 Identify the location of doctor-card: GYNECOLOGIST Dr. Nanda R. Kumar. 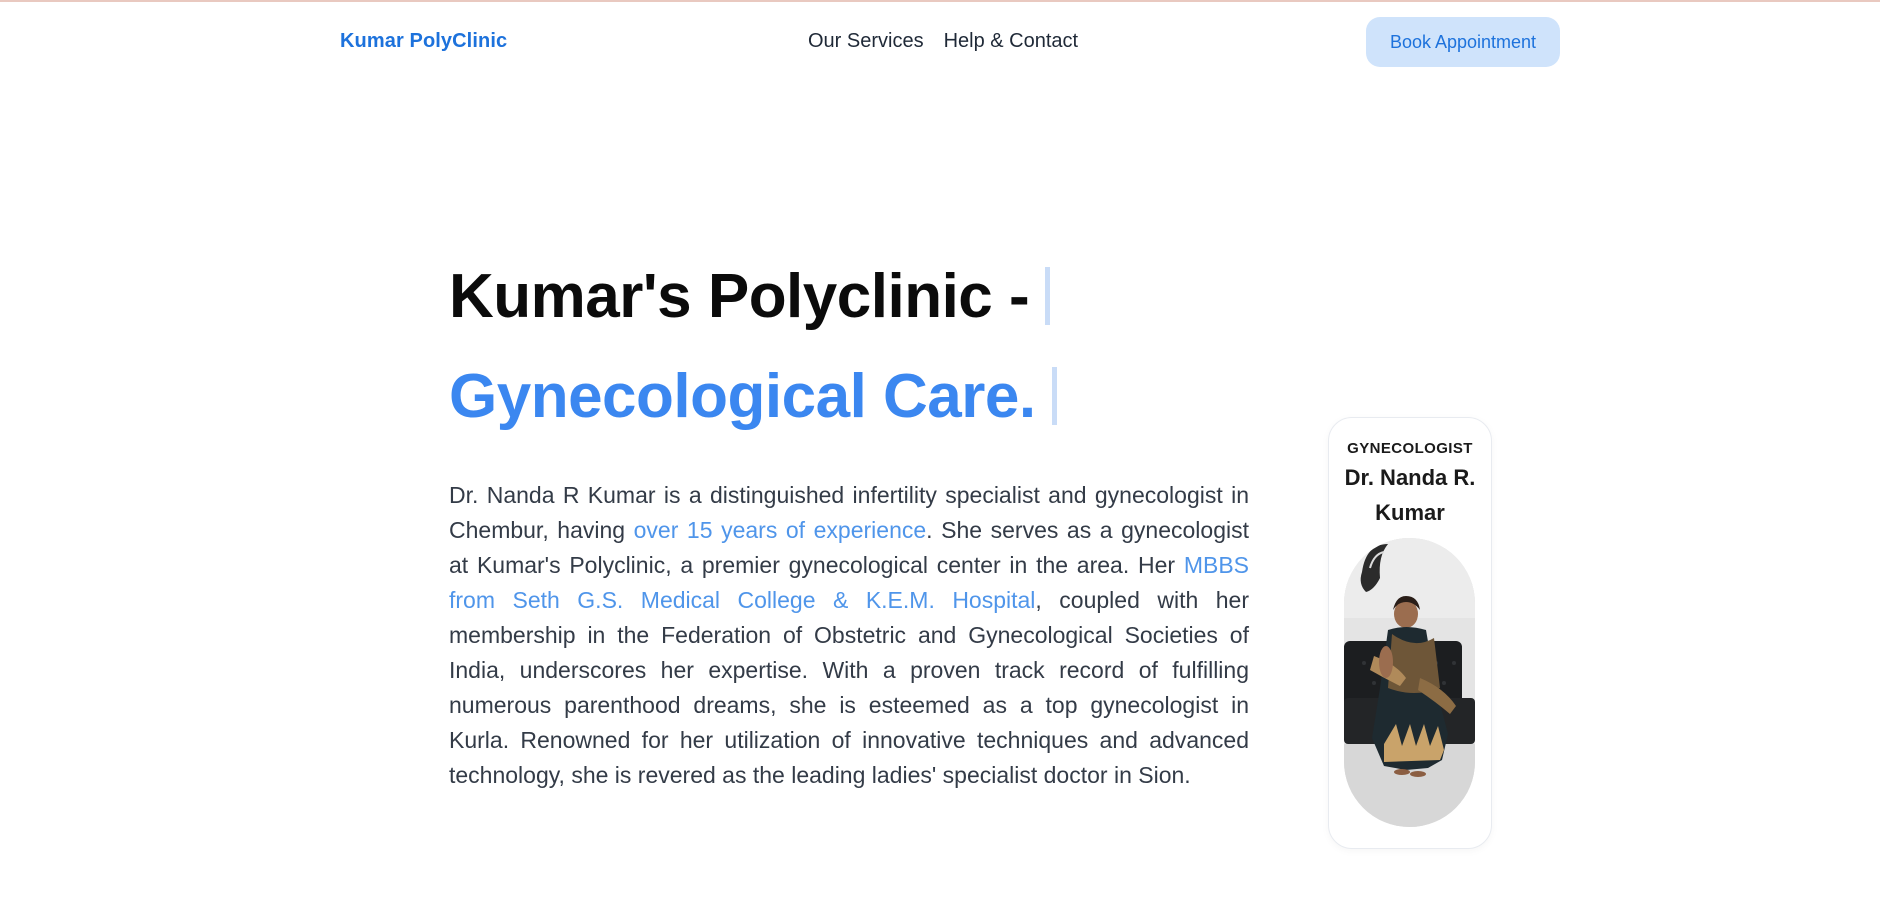
(1410, 633).